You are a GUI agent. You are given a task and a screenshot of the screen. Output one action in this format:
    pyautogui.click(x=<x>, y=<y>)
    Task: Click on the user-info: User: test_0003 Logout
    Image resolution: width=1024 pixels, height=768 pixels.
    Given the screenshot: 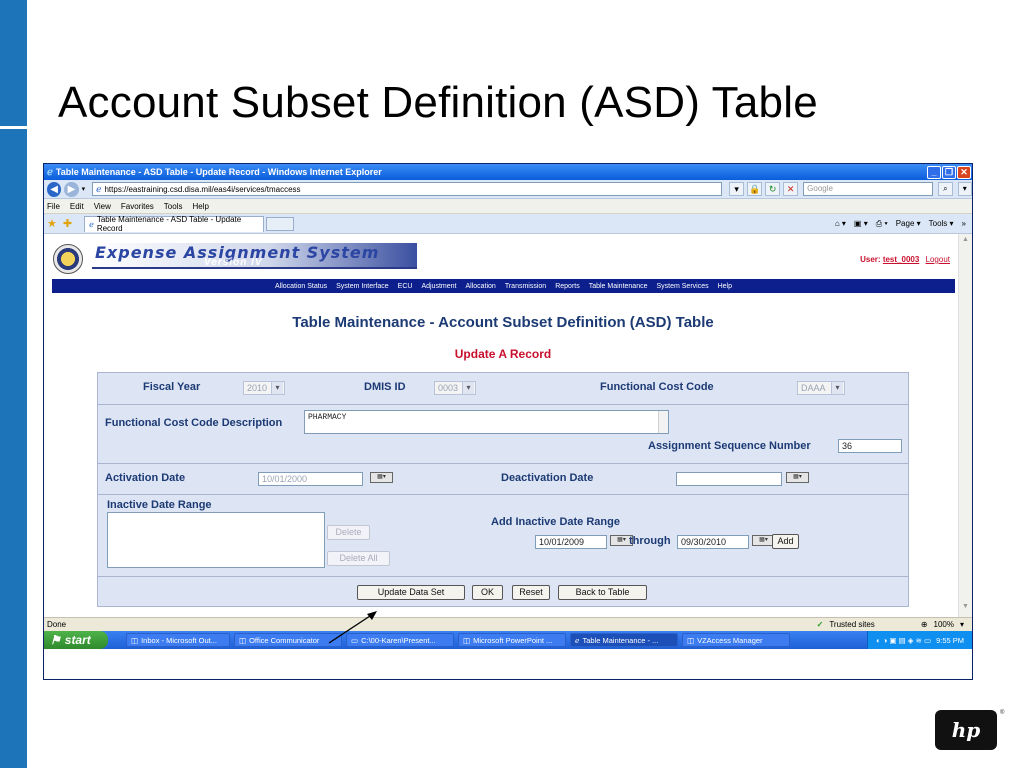 What is the action you would take?
    pyautogui.click(x=905, y=259)
    